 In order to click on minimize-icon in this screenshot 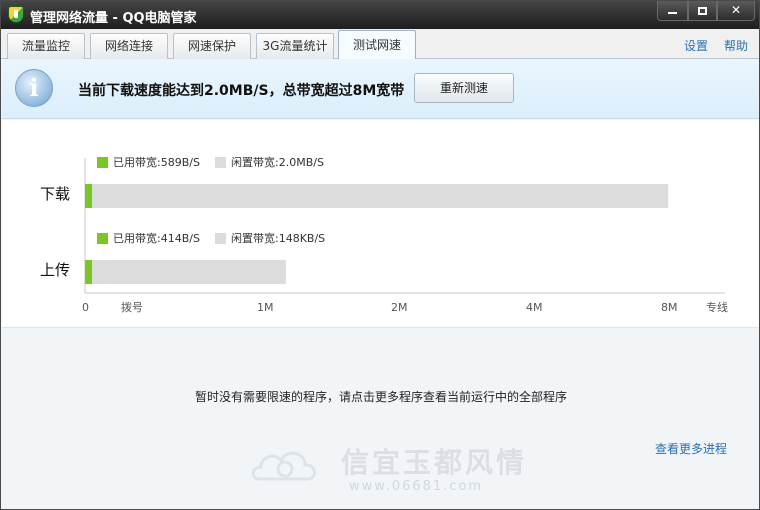, I will do `click(672, 12)`.